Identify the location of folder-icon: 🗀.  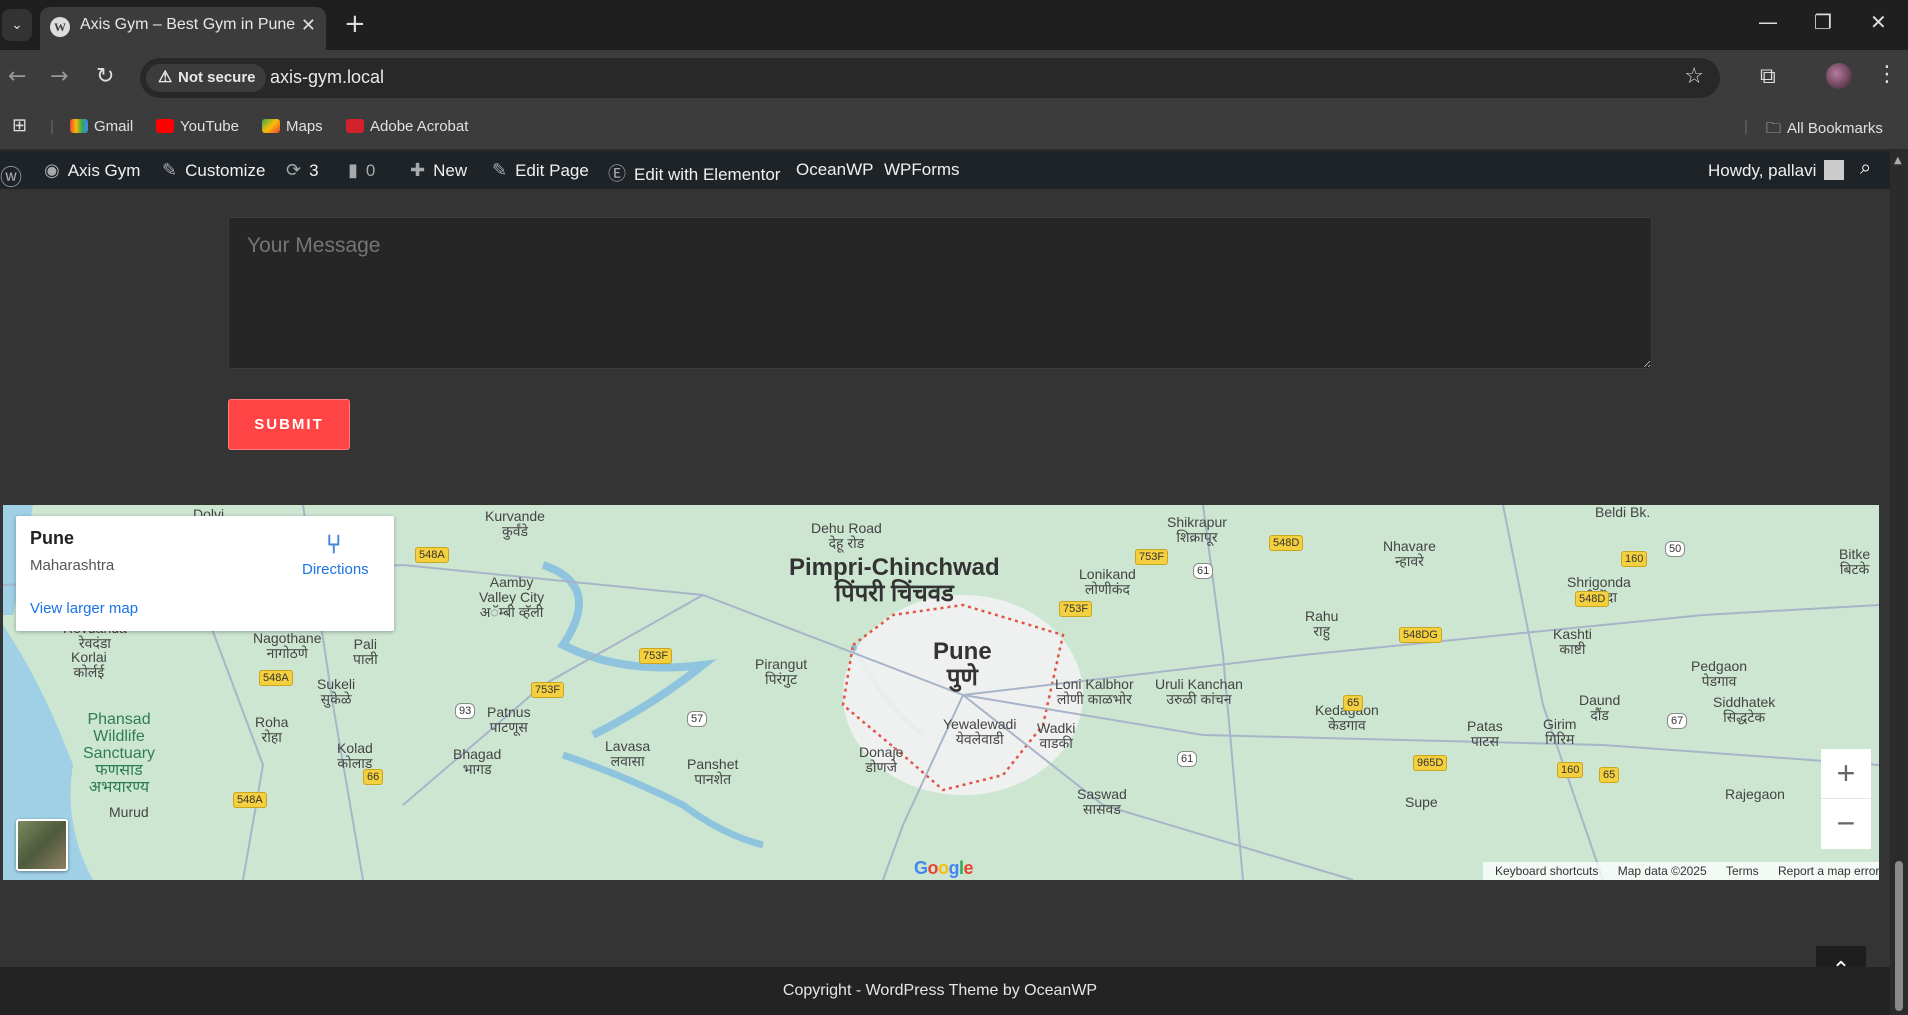
(1774, 128).